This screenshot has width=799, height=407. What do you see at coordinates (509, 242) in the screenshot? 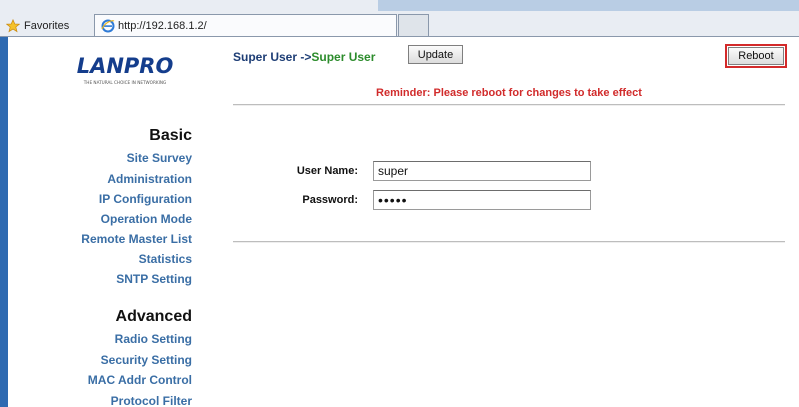
I see `divider-bottom` at bounding box center [509, 242].